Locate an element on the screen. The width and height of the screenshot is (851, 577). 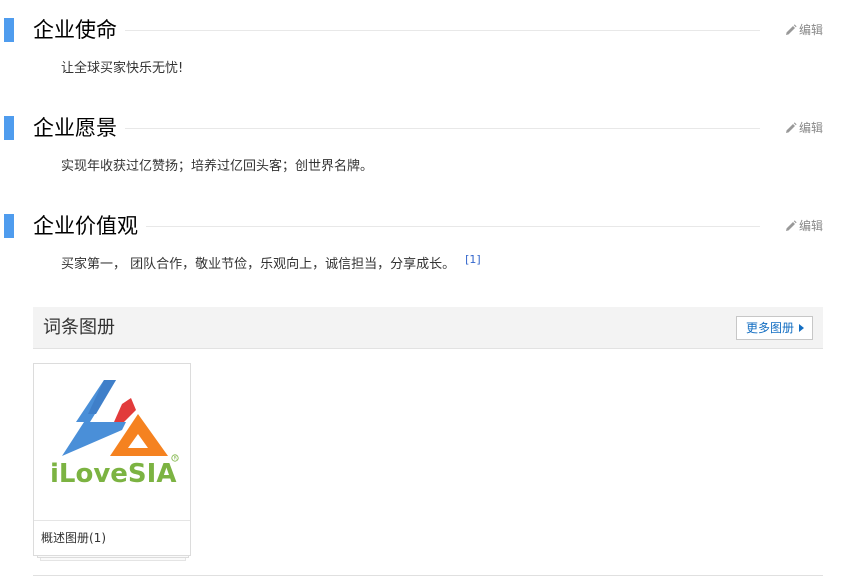
logo-text: iLoveSIA is located at coordinates (113, 474).